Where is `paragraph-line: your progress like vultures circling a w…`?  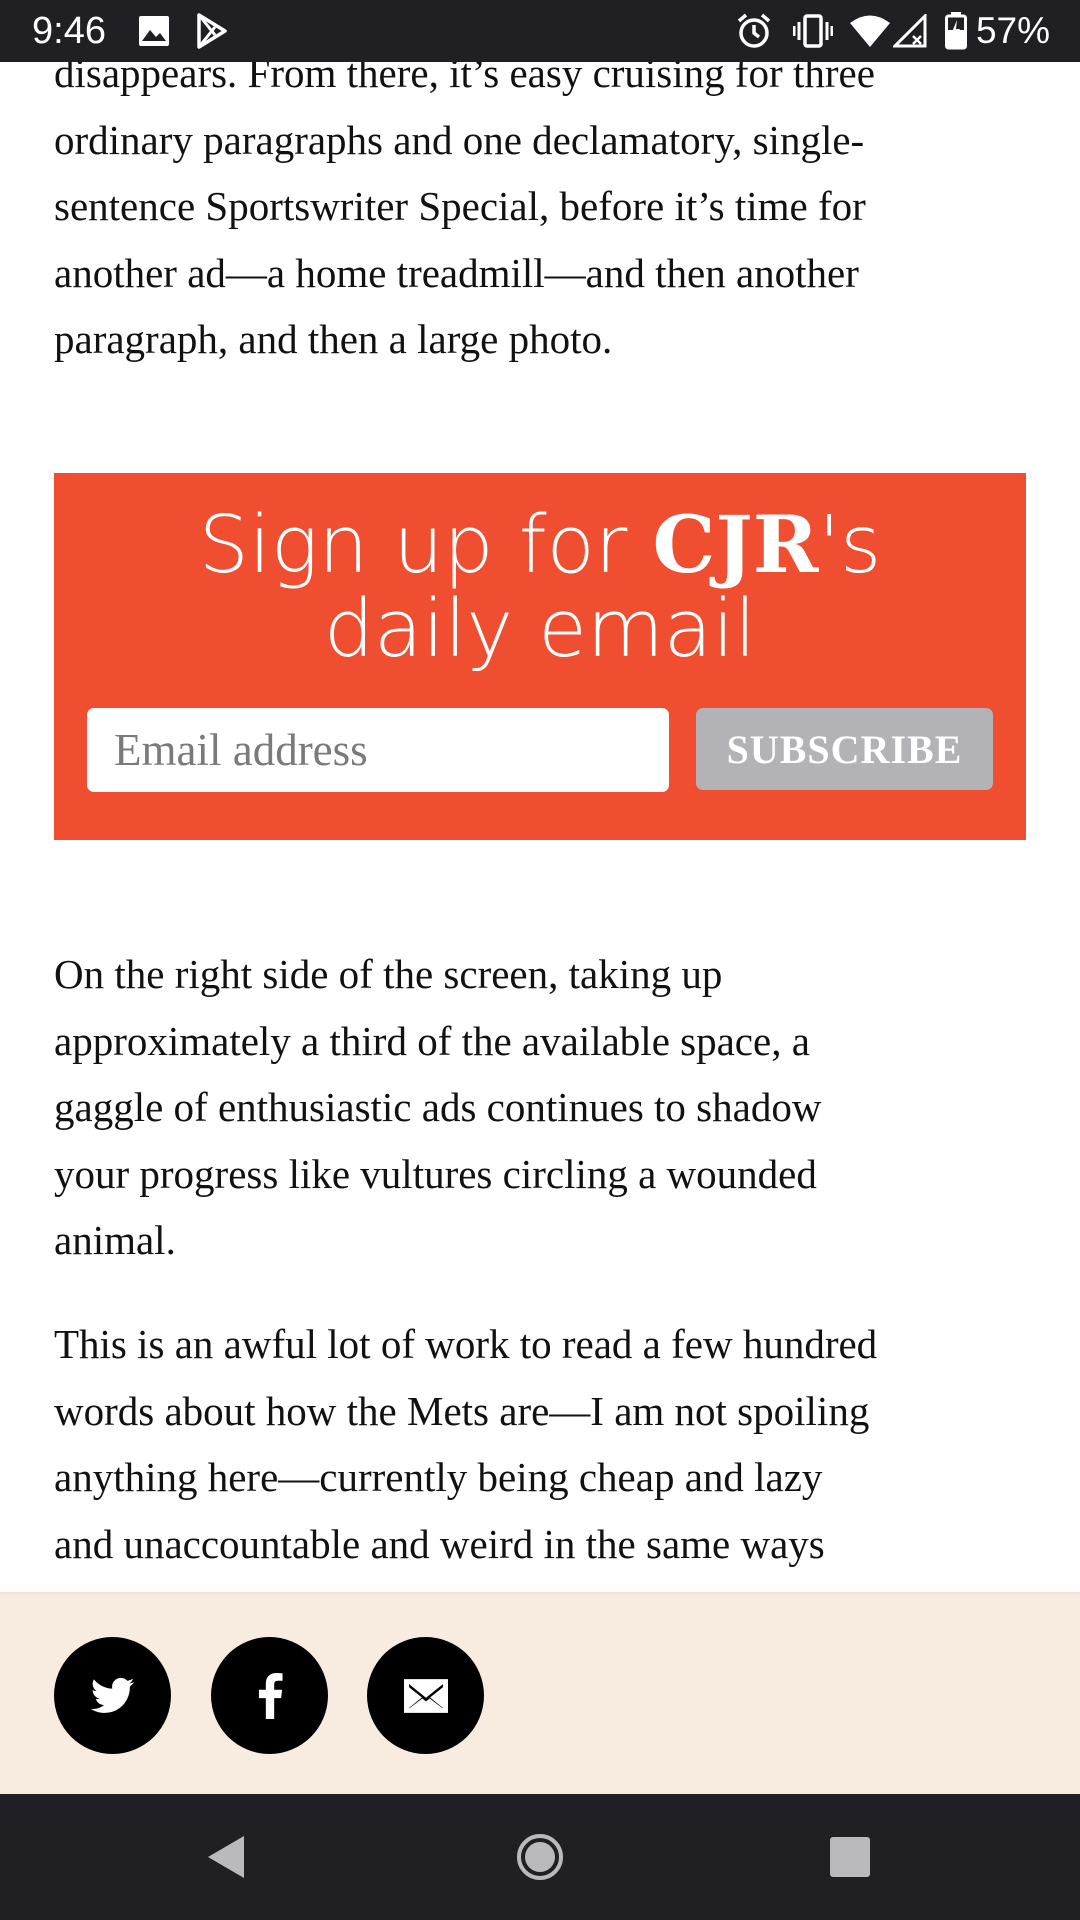
paragraph-line: your progress like vultures circling a w… is located at coordinates (435, 1173).